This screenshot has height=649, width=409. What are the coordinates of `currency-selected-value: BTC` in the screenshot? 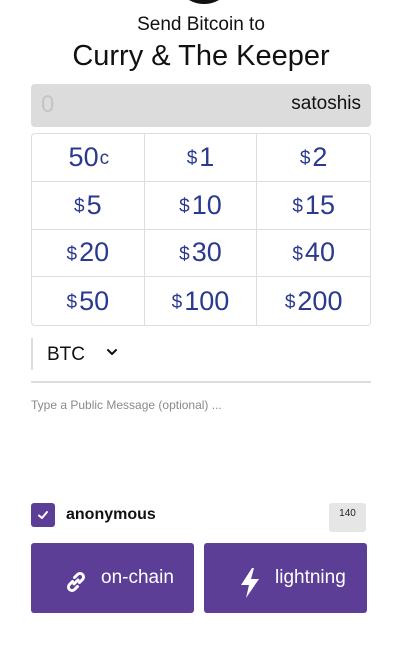 It's located at (66, 354).